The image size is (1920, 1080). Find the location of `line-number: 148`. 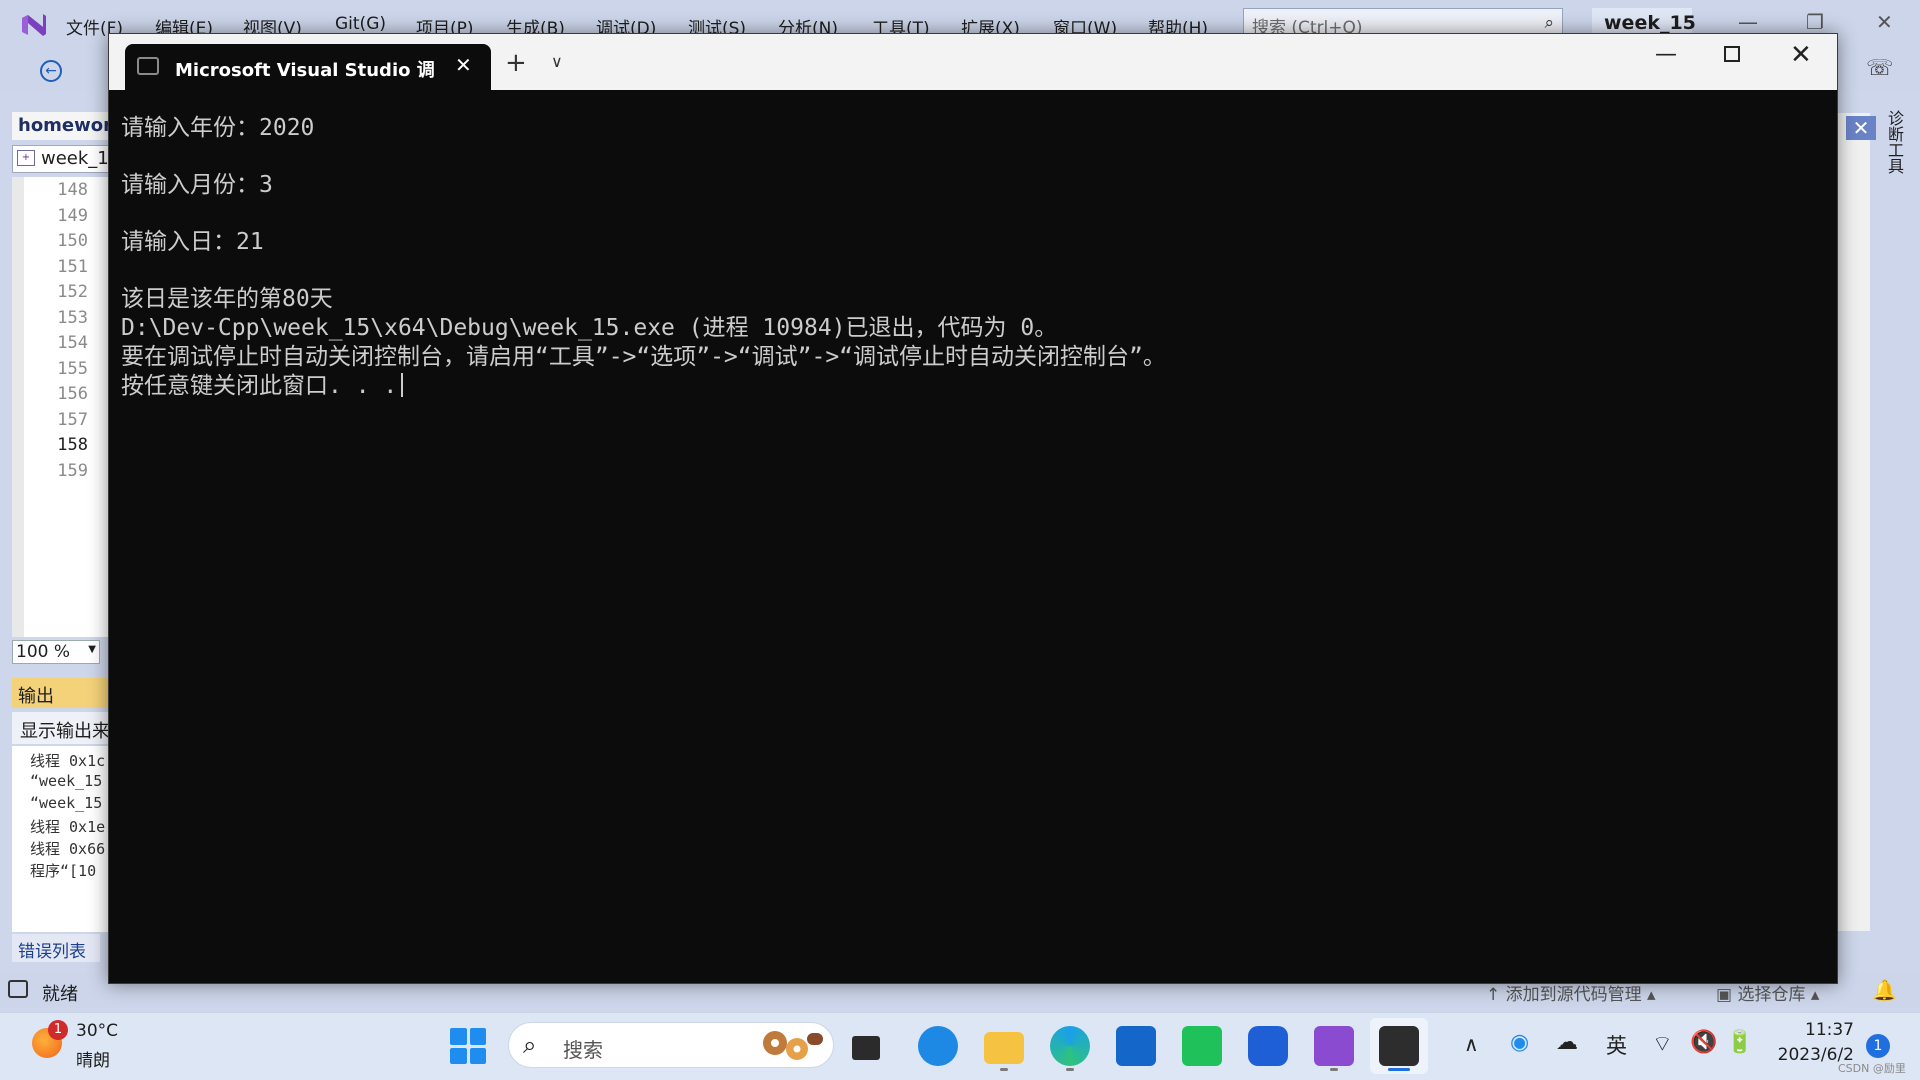

line-number: 148 is located at coordinates (72, 190).